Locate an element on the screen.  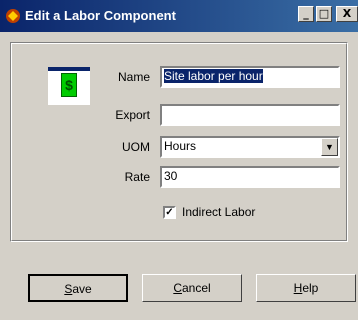
uom-label: UOM is located at coordinates (136, 147).